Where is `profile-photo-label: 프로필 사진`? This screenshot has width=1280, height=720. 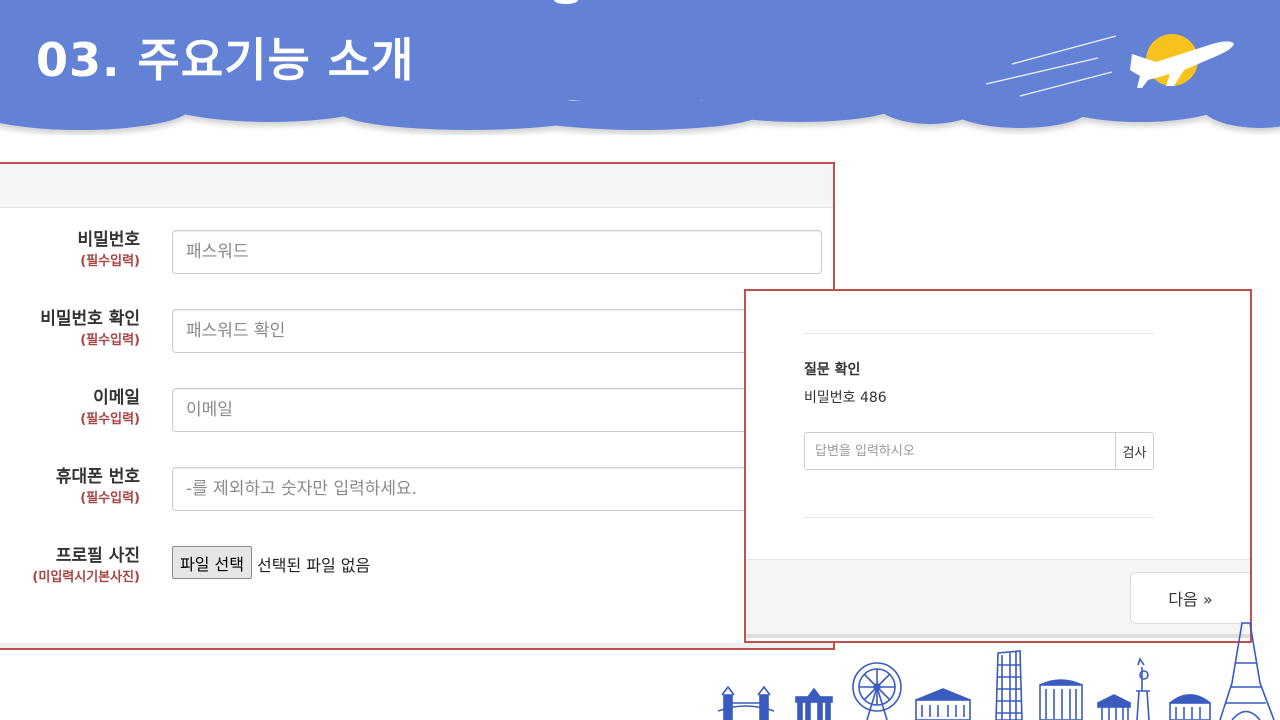
profile-photo-label: 프로필 사진 is located at coordinates (97, 556).